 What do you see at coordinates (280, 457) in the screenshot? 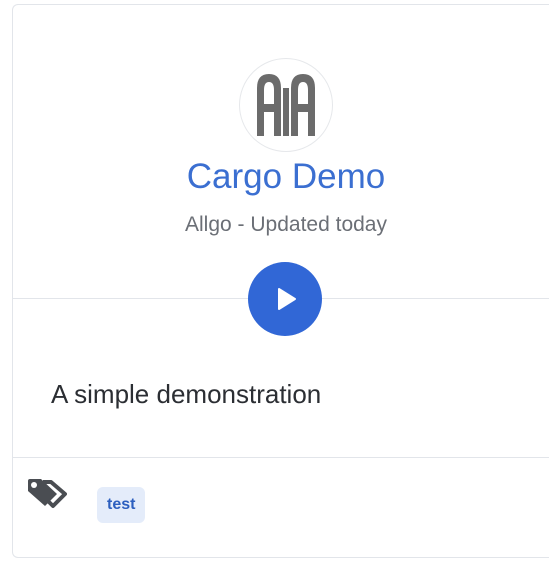
I see `footer-divider` at bounding box center [280, 457].